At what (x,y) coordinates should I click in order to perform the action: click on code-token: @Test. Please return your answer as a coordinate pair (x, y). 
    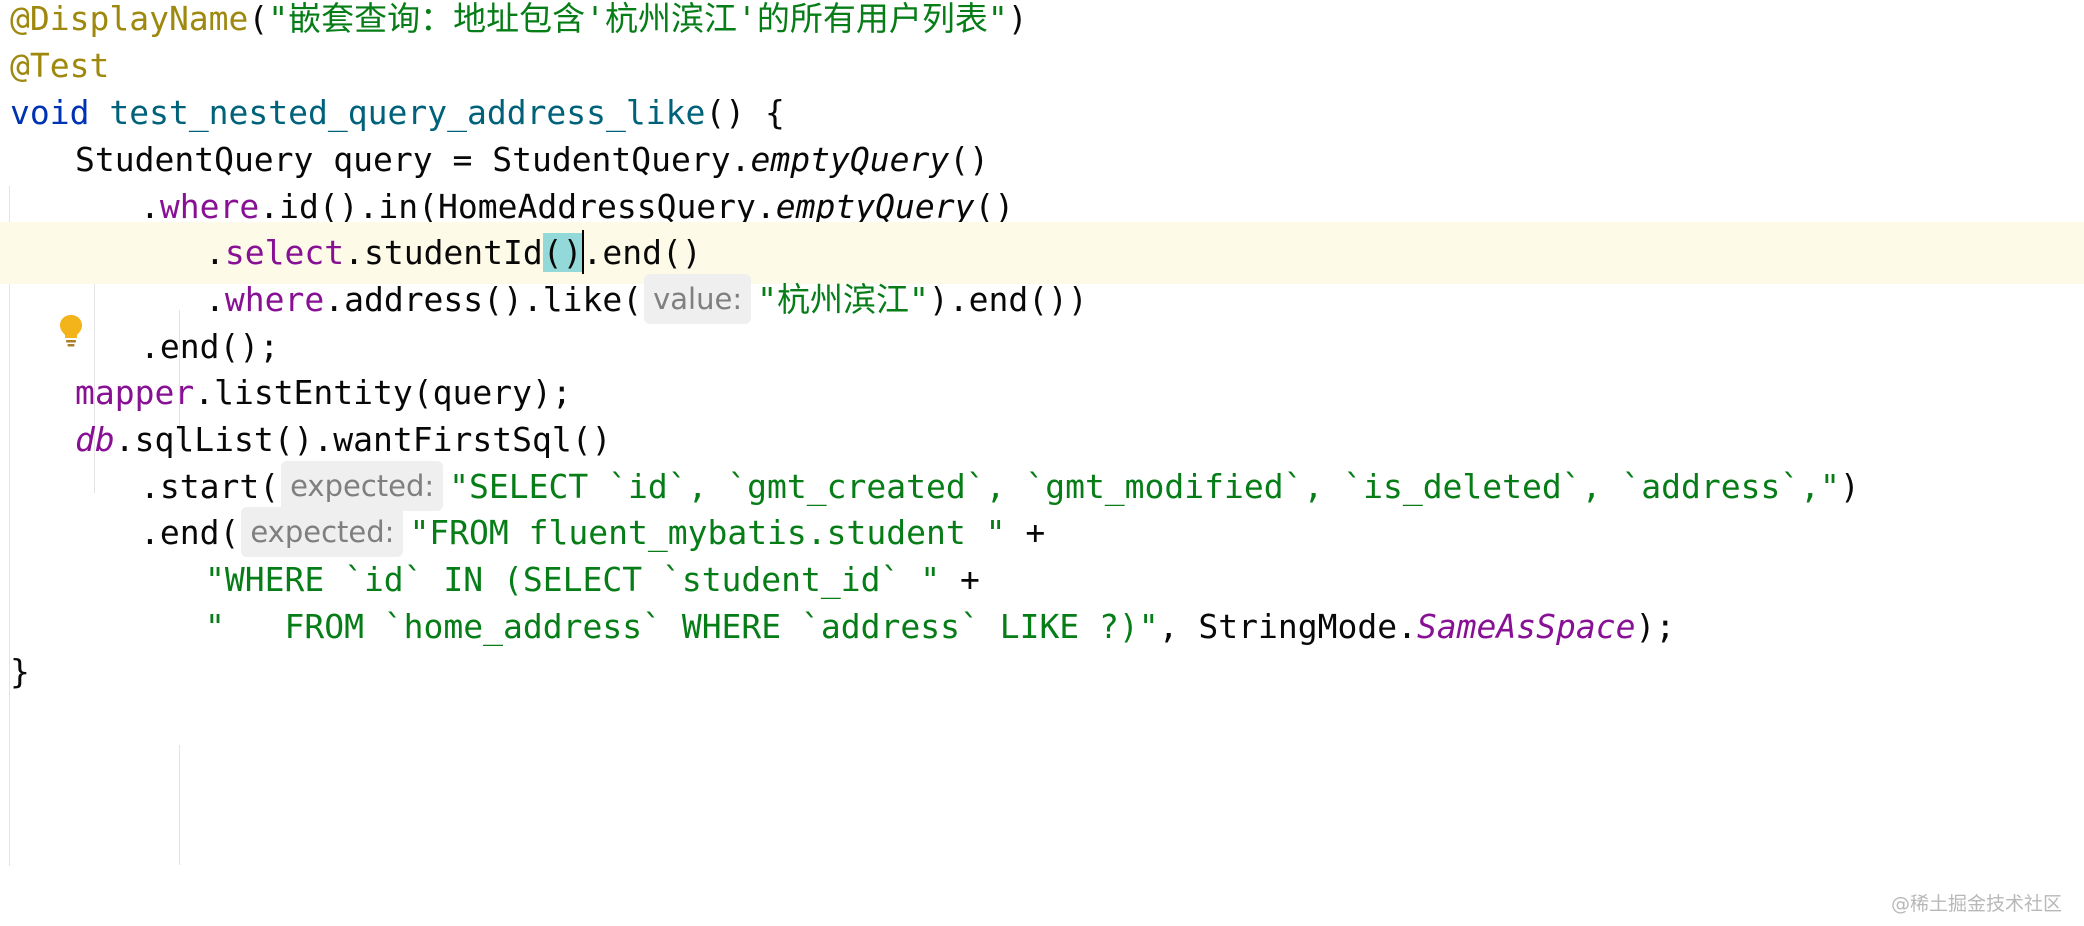
    Looking at the image, I should click on (60, 65).